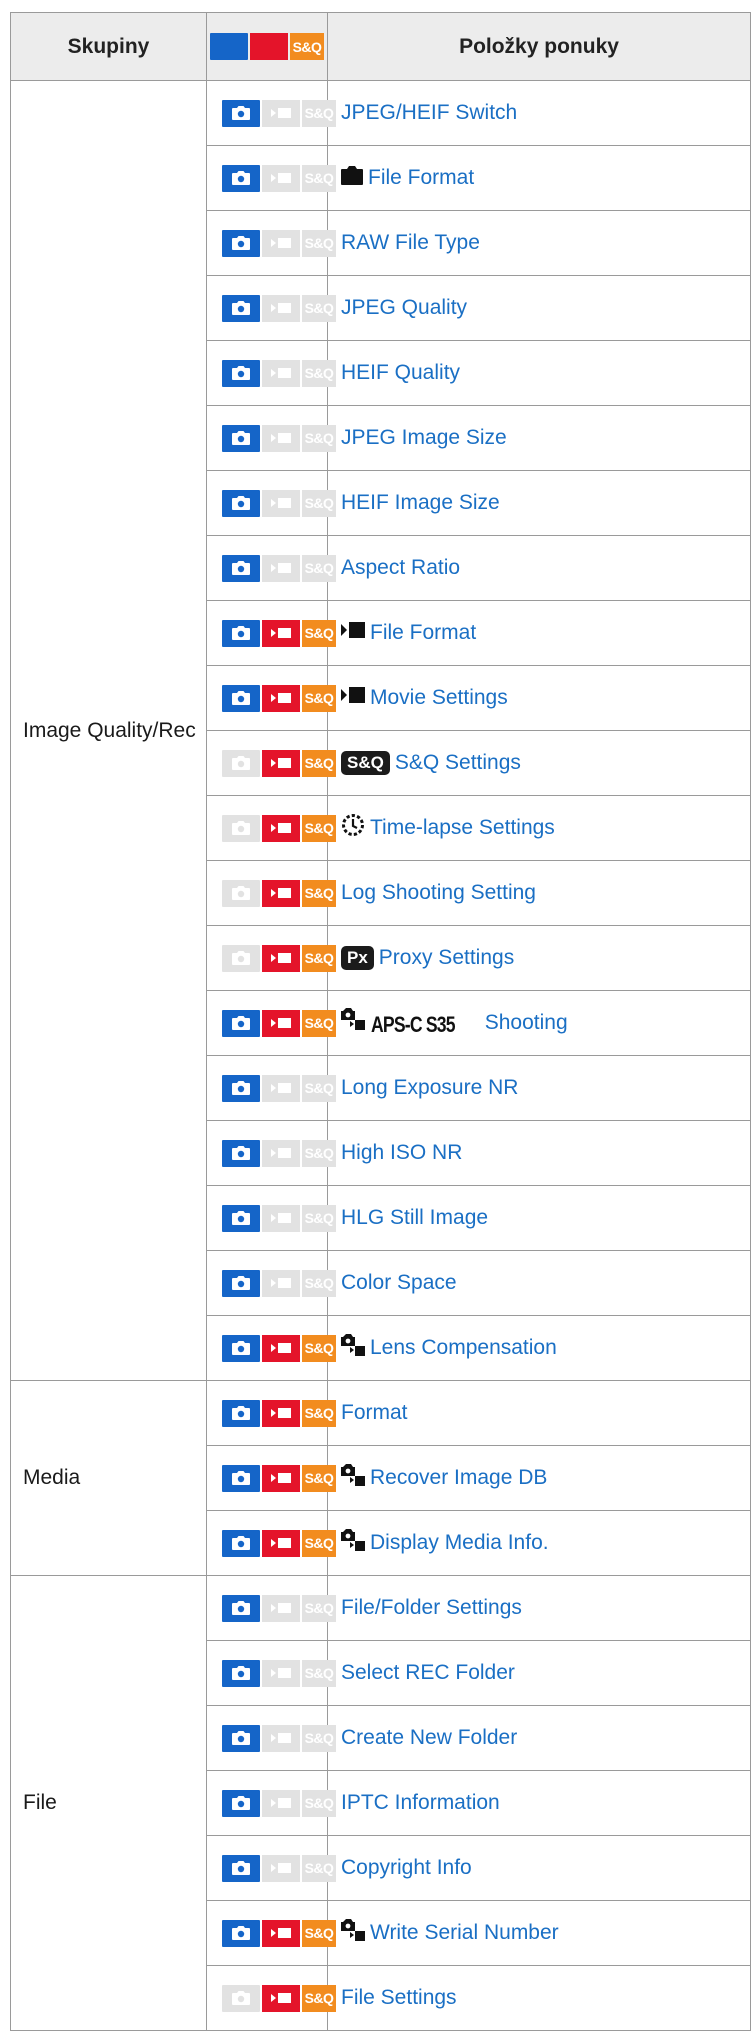 This screenshot has width=753, height=2031. What do you see at coordinates (400, 372) in the screenshot?
I see `menu-item-link: HEIF Quality` at bounding box center [400, 372].